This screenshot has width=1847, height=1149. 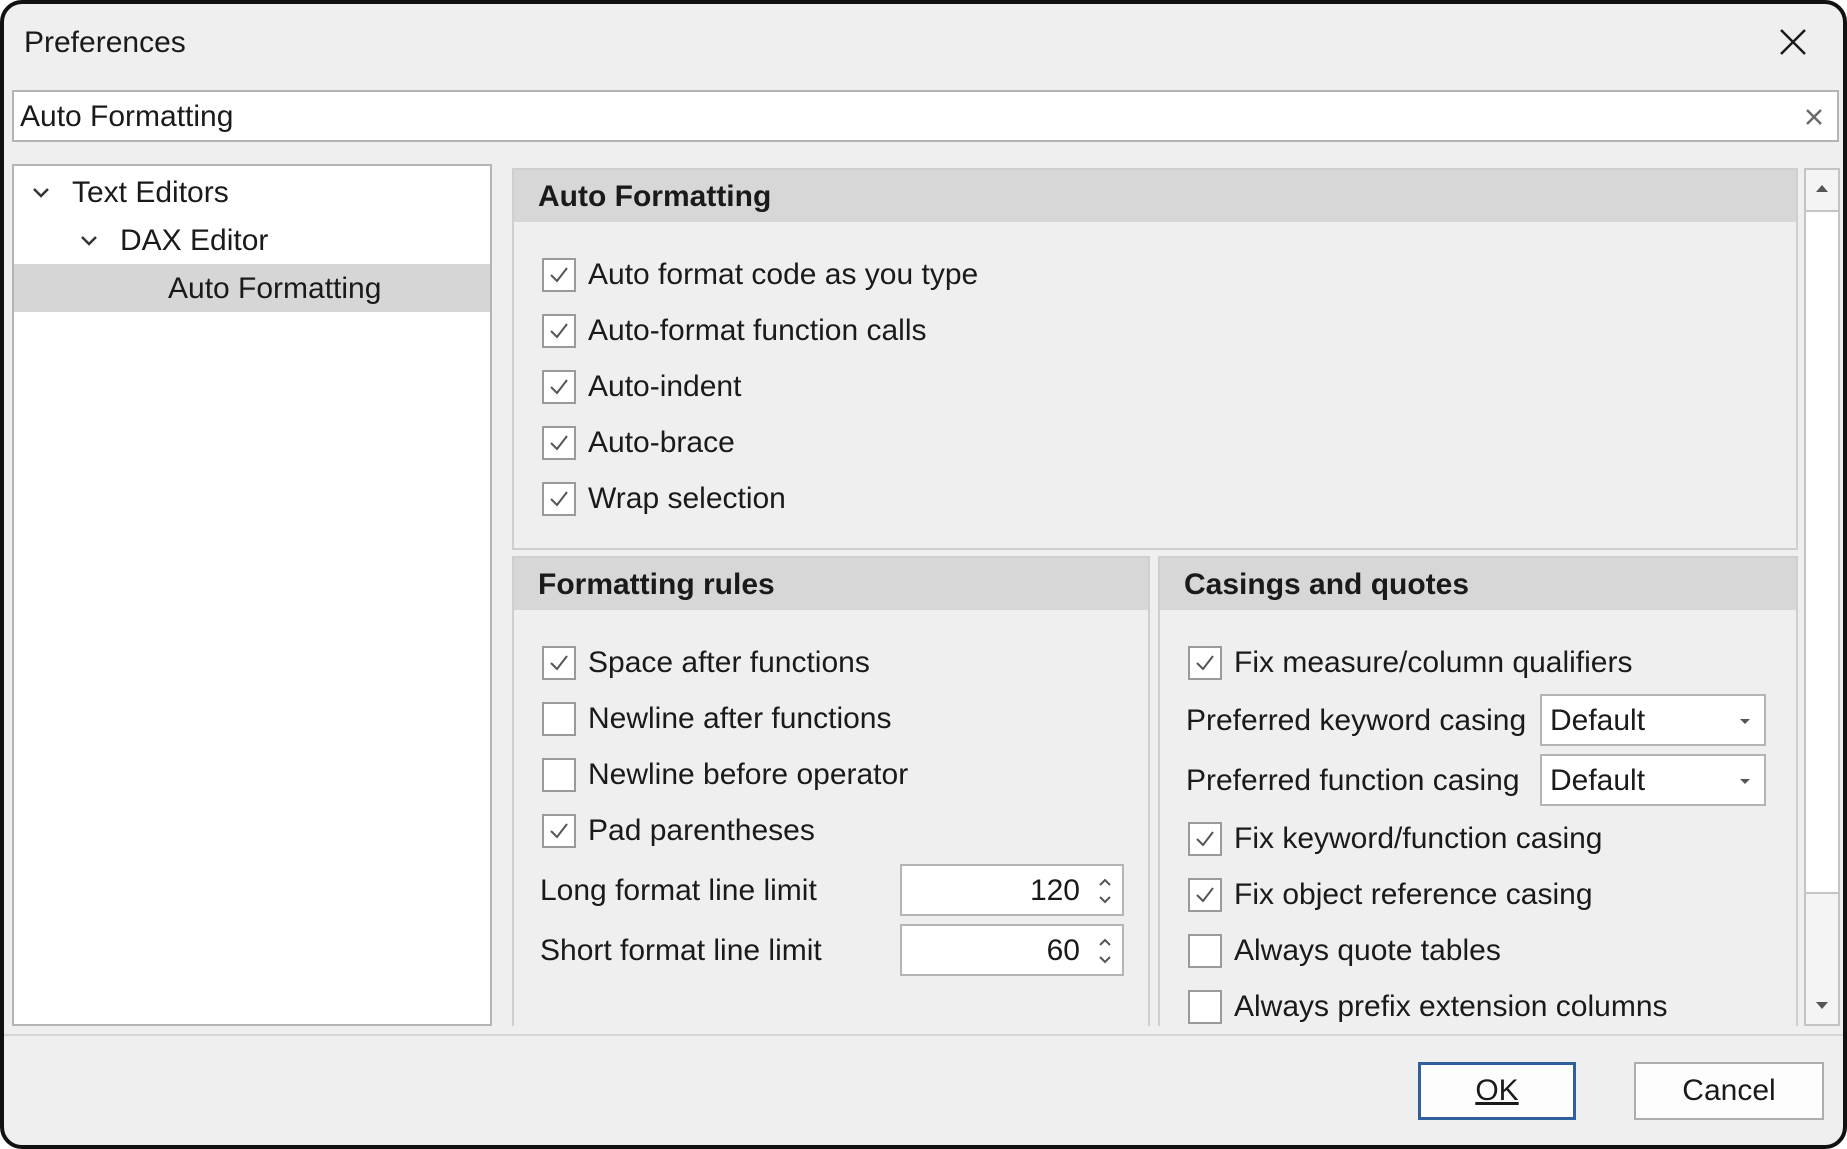 What do you see at coordinates (1327, 584) in the screenshot?
I see `group-title: Casings and quotes` at bounding box center [1327, 584].